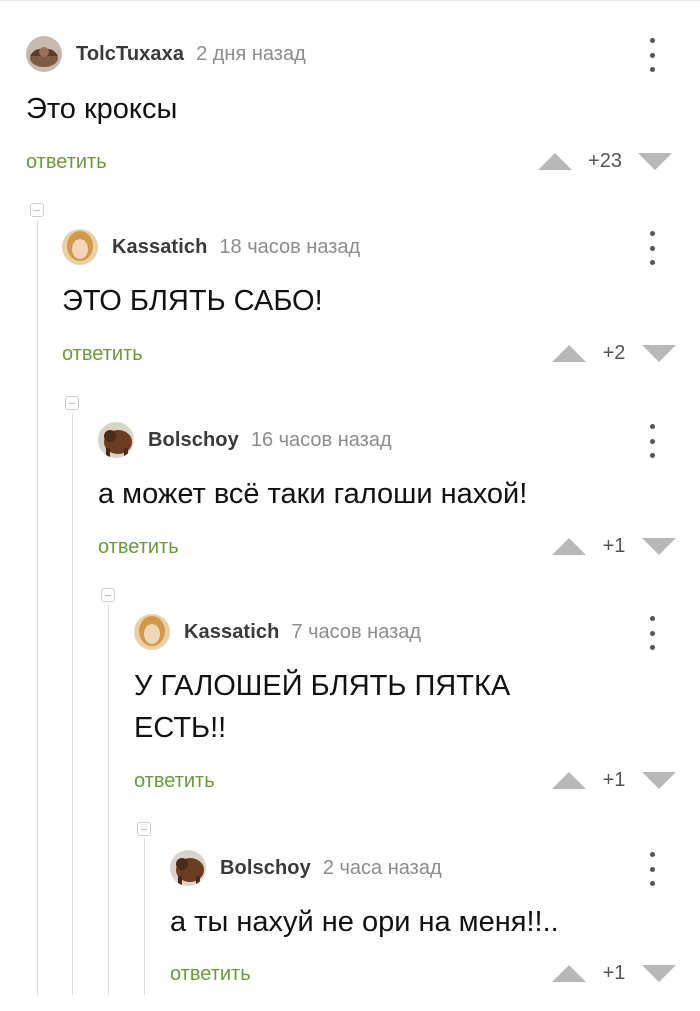 The height and width of the screenshot is (1011, 700). What do you see at coordinates (130, 54) in the screenshot?
I see `username: TolcTuxaxa` at bounding box center [130, 54].